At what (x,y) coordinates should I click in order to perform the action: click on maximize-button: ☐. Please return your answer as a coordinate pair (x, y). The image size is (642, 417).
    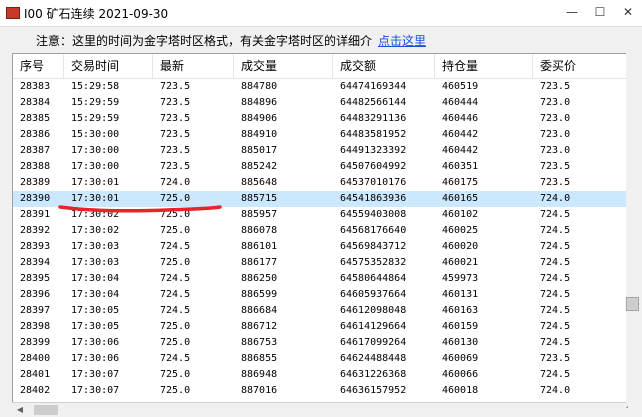
    Looking at the image, I should click on (600, 13).